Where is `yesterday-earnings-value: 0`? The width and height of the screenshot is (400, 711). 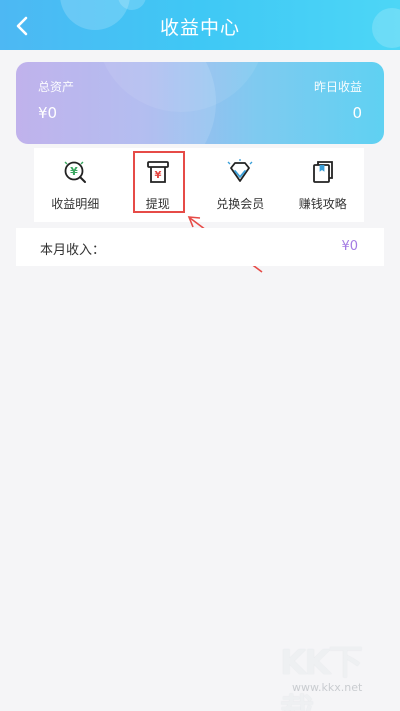 yesterday-earnings-value: 0 is located at coordinates (357, 113).